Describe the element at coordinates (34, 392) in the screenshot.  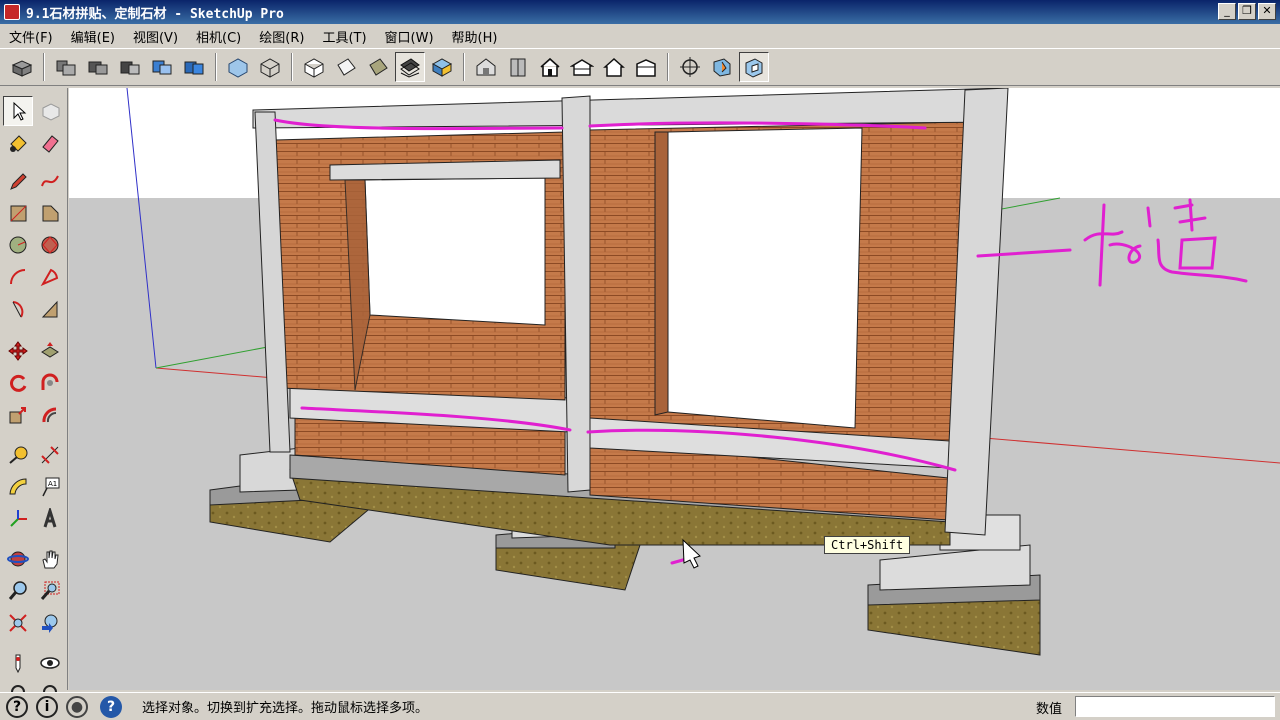
I see `tool-palette: A1` at that location.